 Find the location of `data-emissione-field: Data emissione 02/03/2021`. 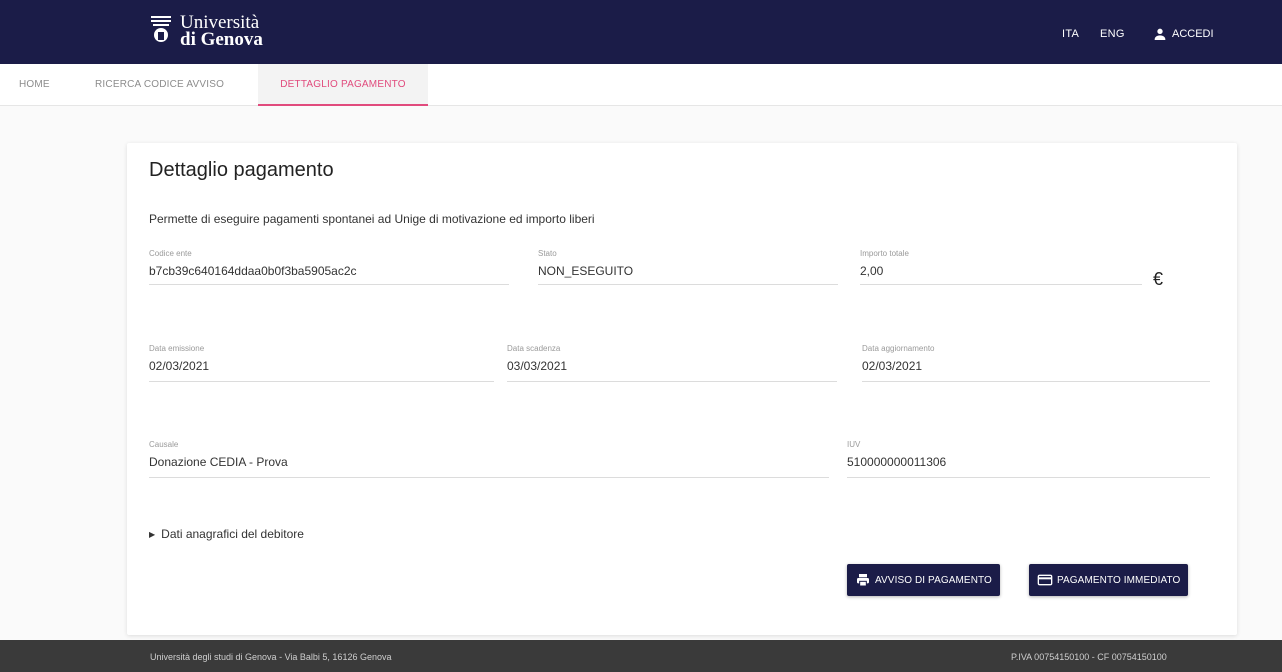

data-emissione-field: Data emissione 02/03/2021 is located at coordinates (321, 363).